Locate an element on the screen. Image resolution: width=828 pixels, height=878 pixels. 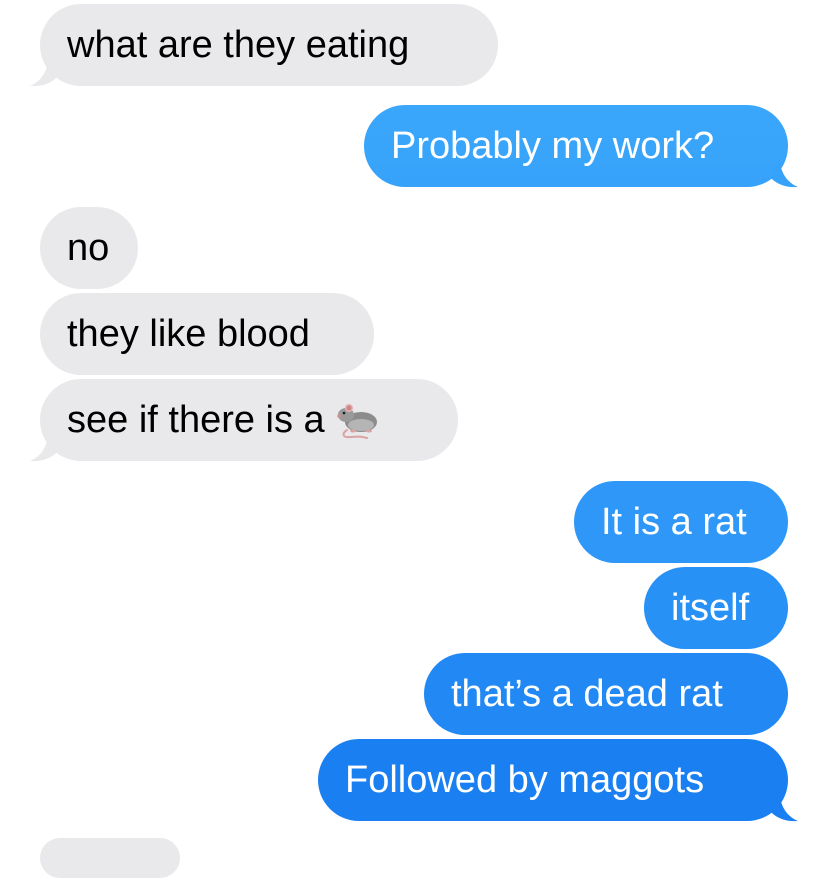
message-bubble-outgoing: itself is located at coordinates (716, 608).